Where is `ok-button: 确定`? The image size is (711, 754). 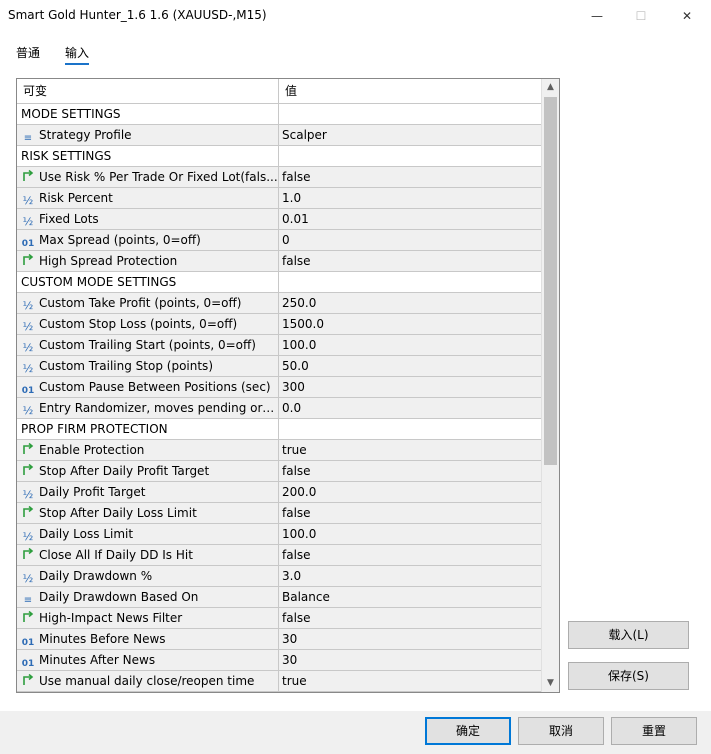 ok-button: 确定 is located at coordinates (468, 731).